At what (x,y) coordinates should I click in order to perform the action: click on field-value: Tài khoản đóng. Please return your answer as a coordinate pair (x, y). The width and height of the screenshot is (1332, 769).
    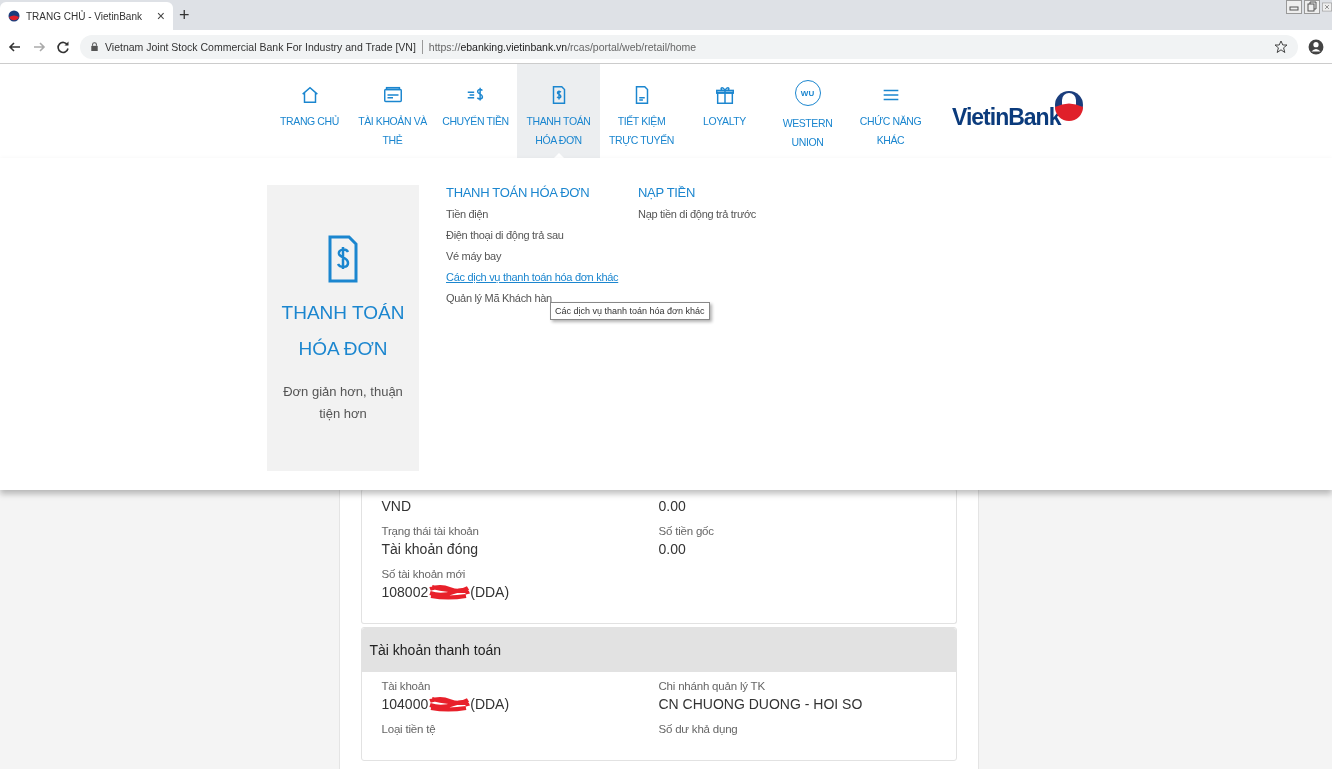
    Looking at the image, I should click on (430, 549).